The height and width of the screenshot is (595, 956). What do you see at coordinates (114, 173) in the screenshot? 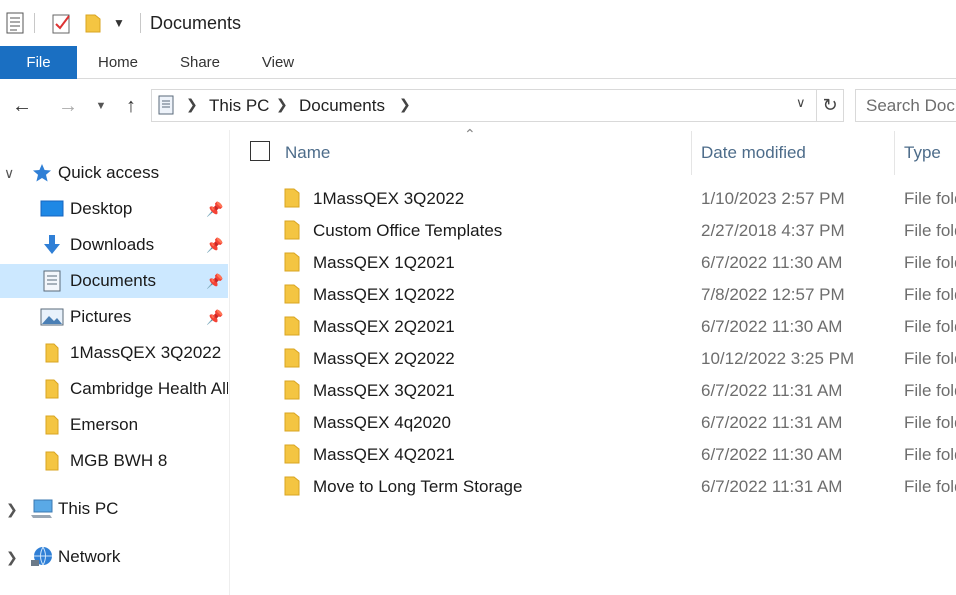
I see `nav-quick-access: ∨ Quick access` at bounding box center [114, 173].